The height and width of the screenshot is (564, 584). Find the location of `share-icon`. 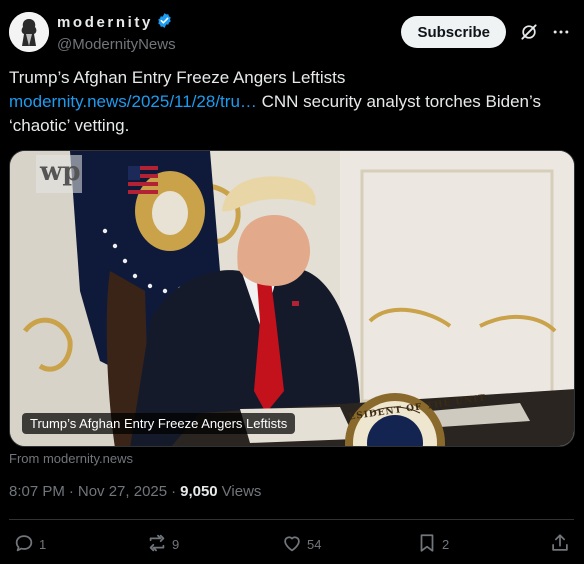

share-icon is located at coordinates (560, 544).